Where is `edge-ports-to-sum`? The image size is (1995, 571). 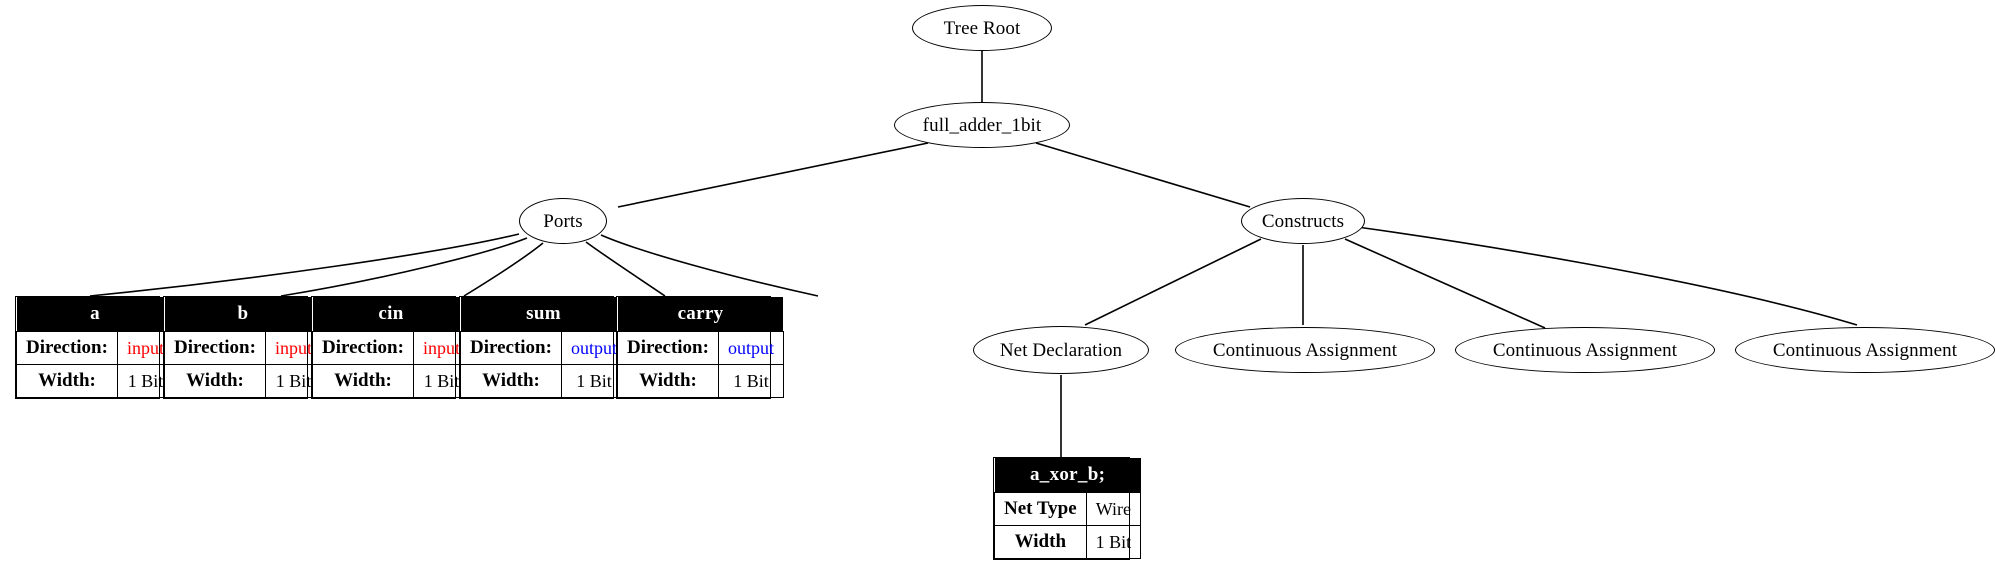 edge-ports-to-sum is located at coordinates (625, 269).